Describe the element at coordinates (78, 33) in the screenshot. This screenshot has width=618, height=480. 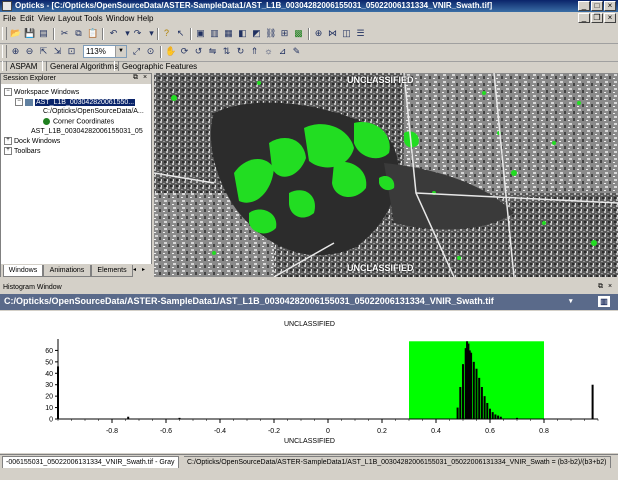
I see `copy-icon: ⧉` at that location.